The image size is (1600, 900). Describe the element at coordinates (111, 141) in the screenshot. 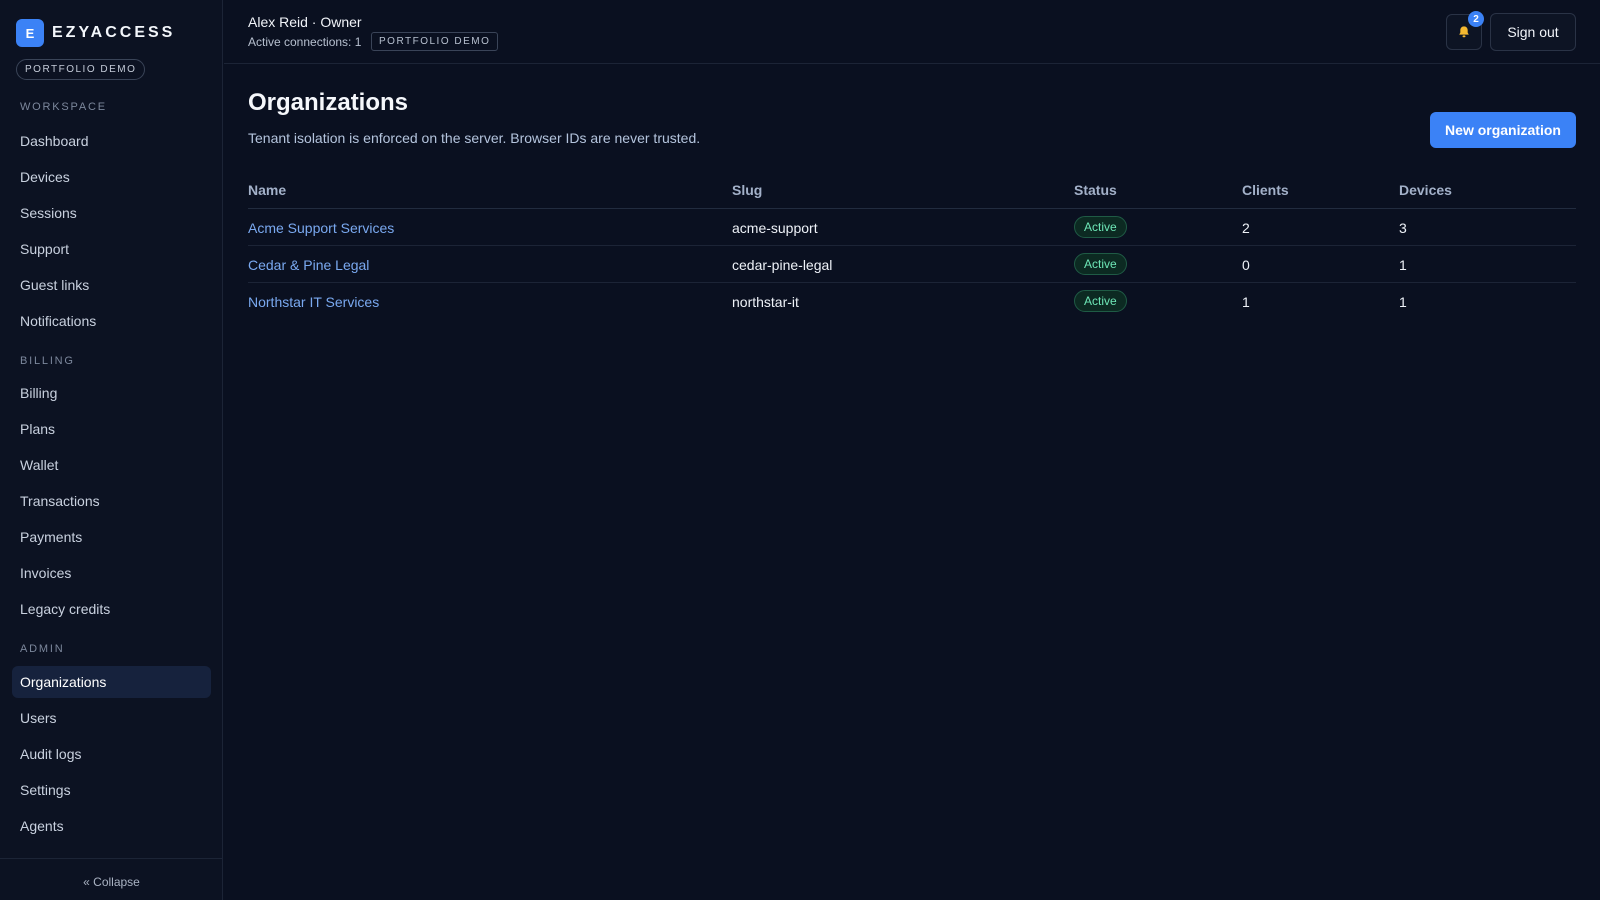

I see `sidebar-item-dashboard: Dashboard` at that location.